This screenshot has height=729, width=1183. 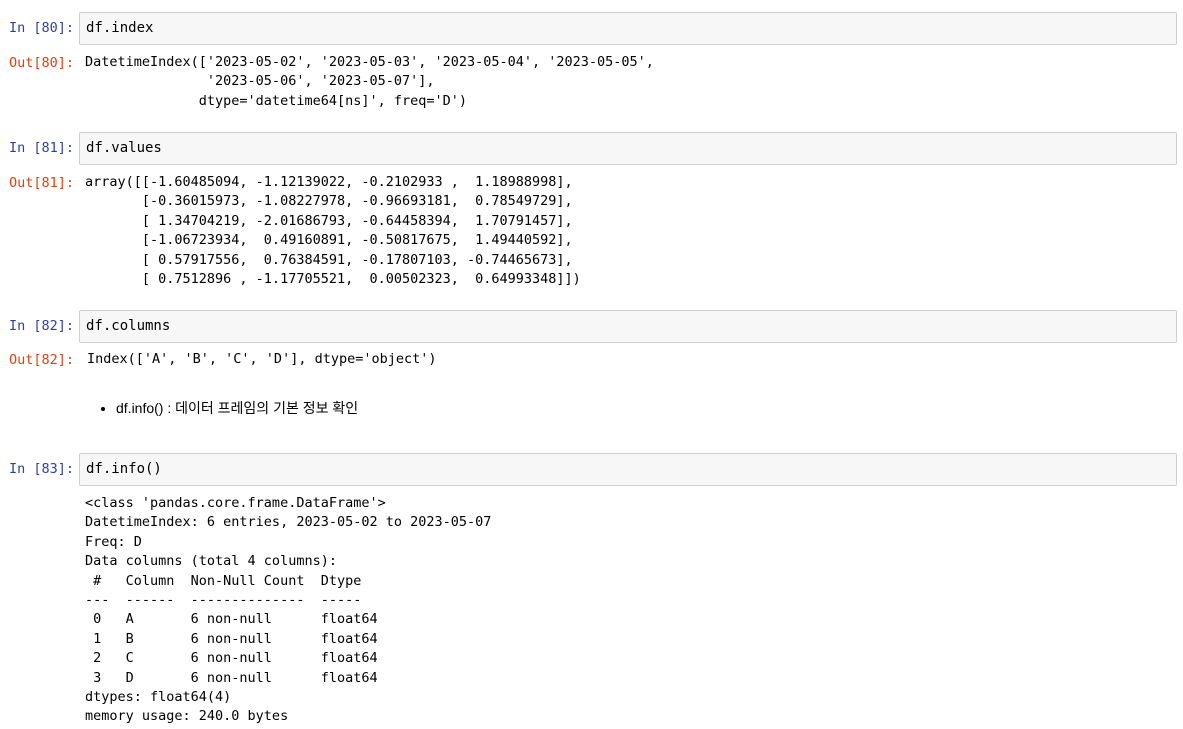 I want to click on bullet-list: df.info() : 데이터 프레임의 기본 정보 확인, so click(x=229, y=408).